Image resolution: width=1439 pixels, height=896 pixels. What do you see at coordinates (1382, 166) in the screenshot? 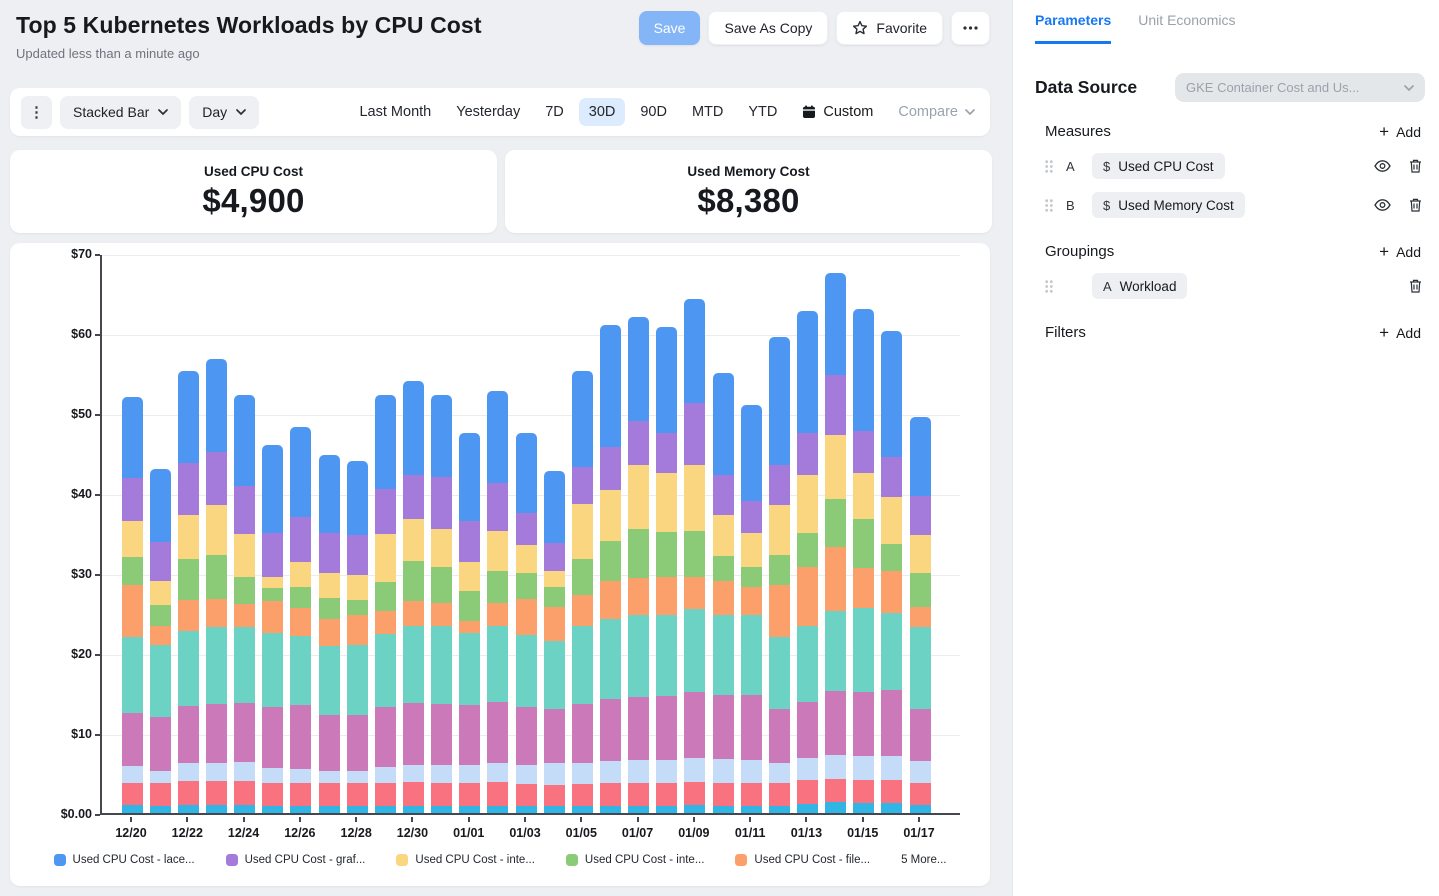
I see `visibility-eye-icon` at bounding box center [1382, 166].